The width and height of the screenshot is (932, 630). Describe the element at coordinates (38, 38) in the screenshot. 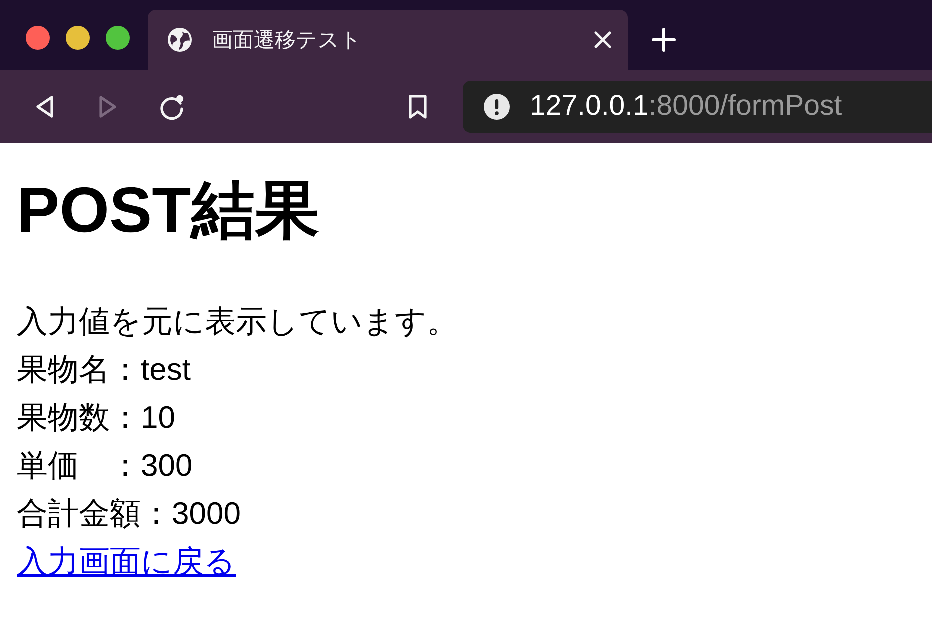

I see `window-close-button` at that location.